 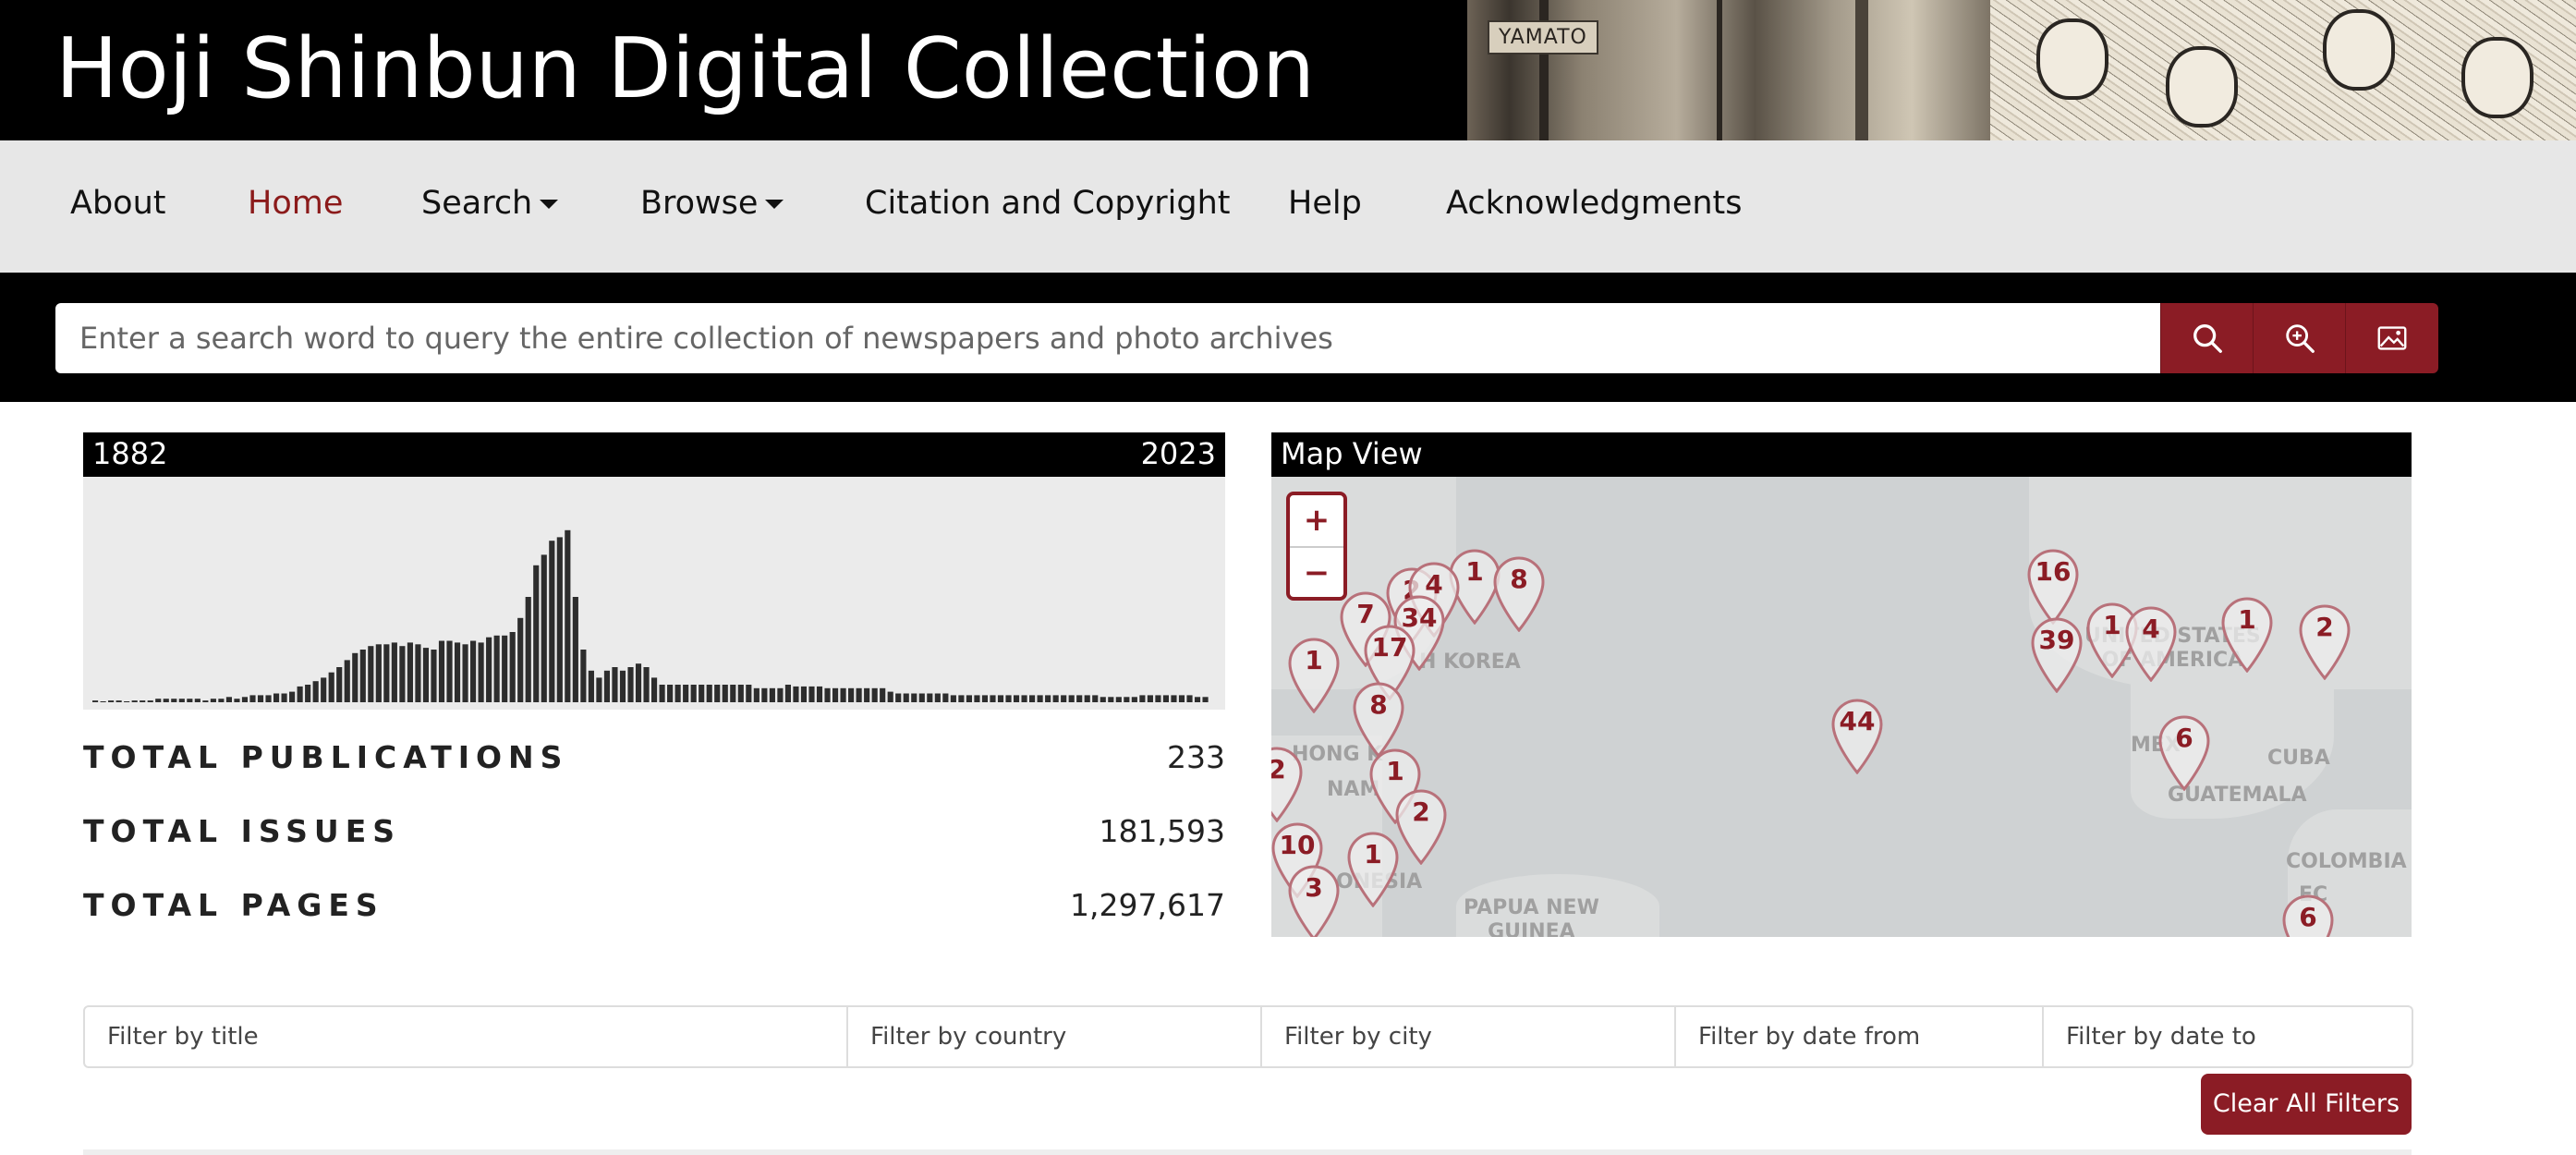 I want to click on nav-label: Citation and Copyright, so click(x=1048, y=203).